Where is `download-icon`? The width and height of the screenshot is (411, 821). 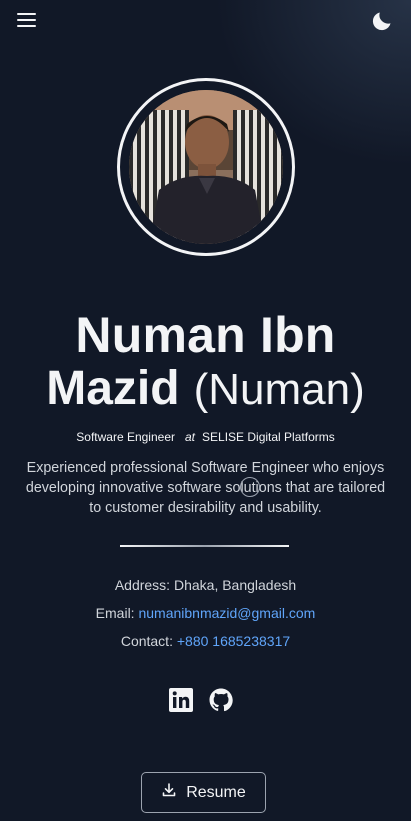 download-icon is located at coordinates (169, 792).